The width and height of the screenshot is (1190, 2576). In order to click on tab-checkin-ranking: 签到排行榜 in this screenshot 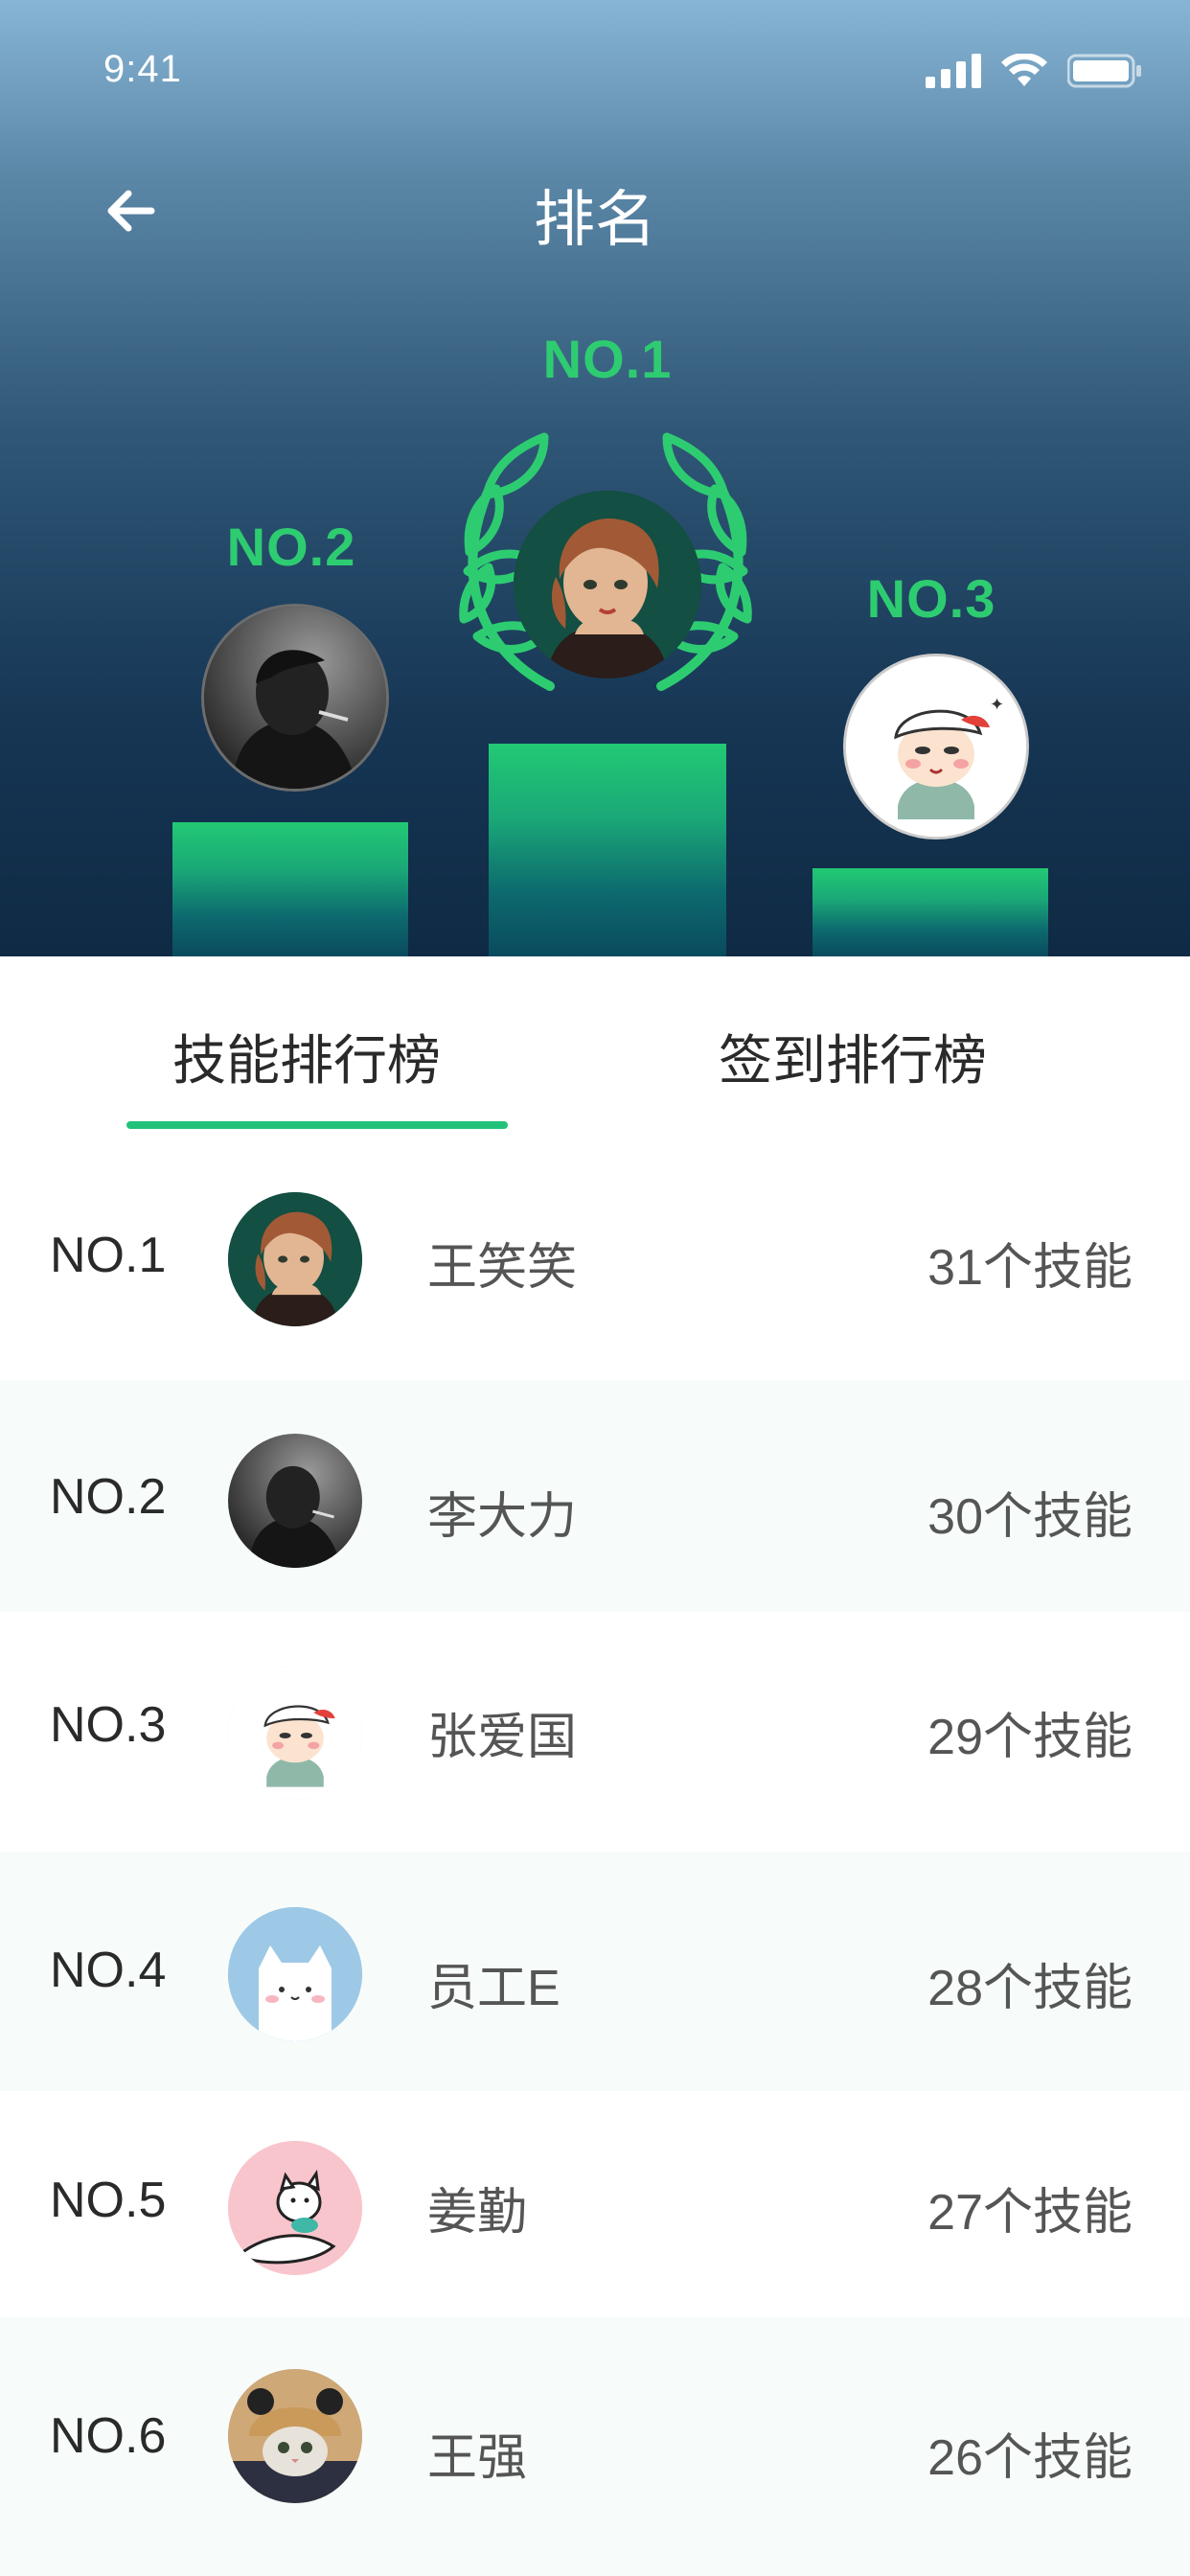, I will do `click(853, 1056)`.